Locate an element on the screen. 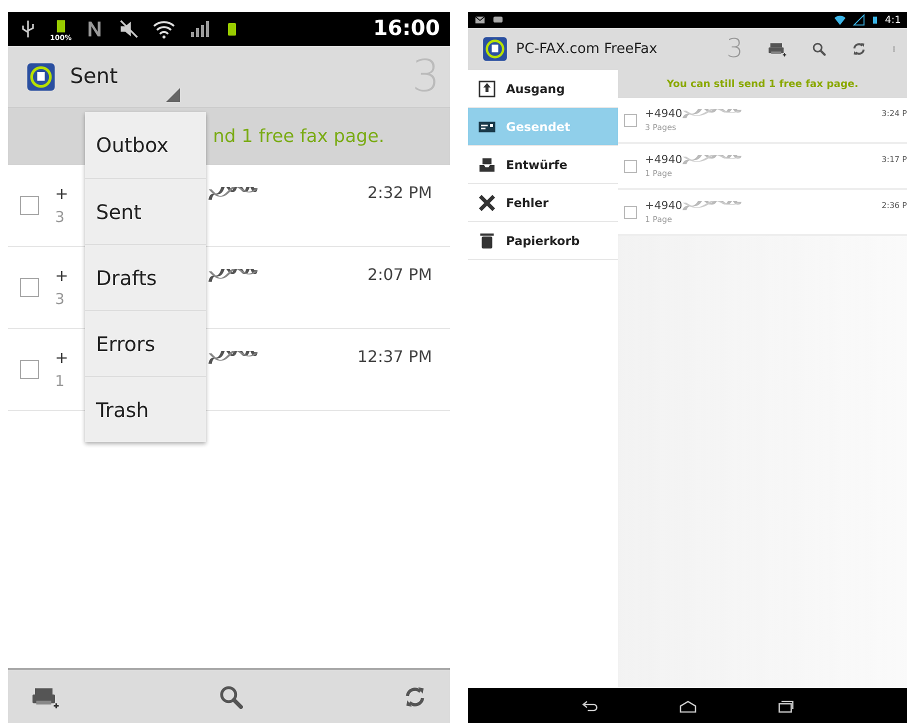 This screenshot has width=907, height=723. status-time: 4:1 is located at coordinates (892, 21).